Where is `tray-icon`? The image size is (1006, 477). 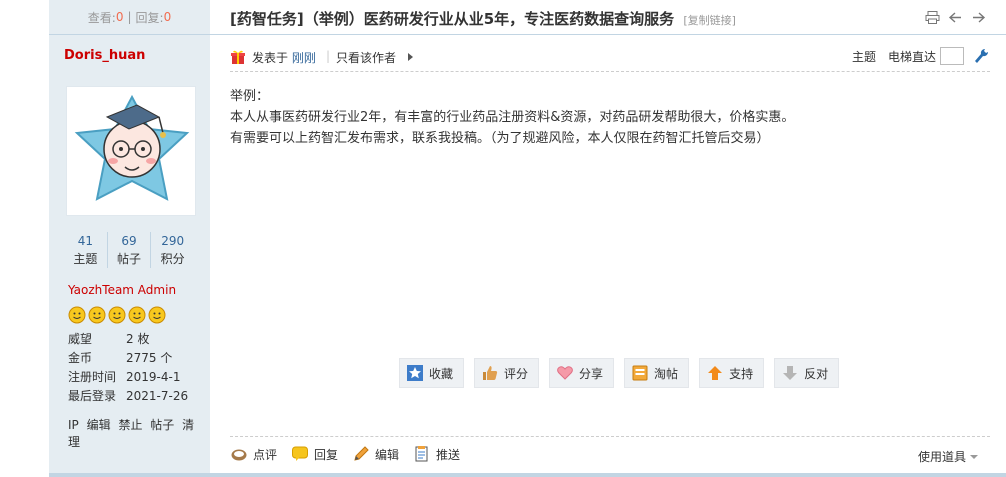
tray-icon is located at coordinates (640, 373).